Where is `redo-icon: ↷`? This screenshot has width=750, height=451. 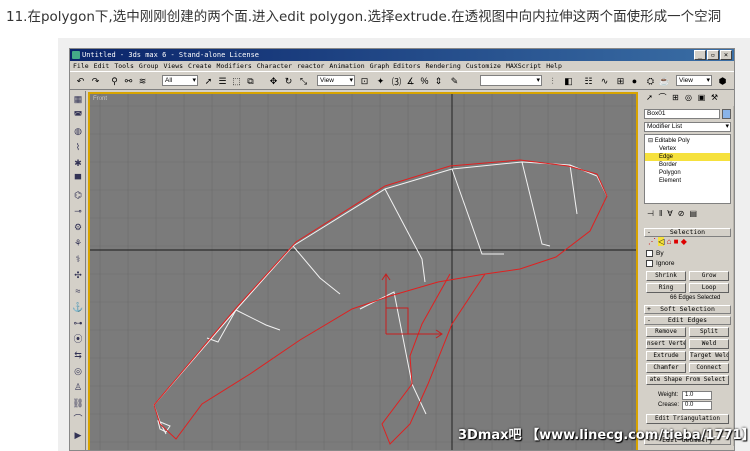
redo-icon: ↷ is located at coordinates (95, 81).